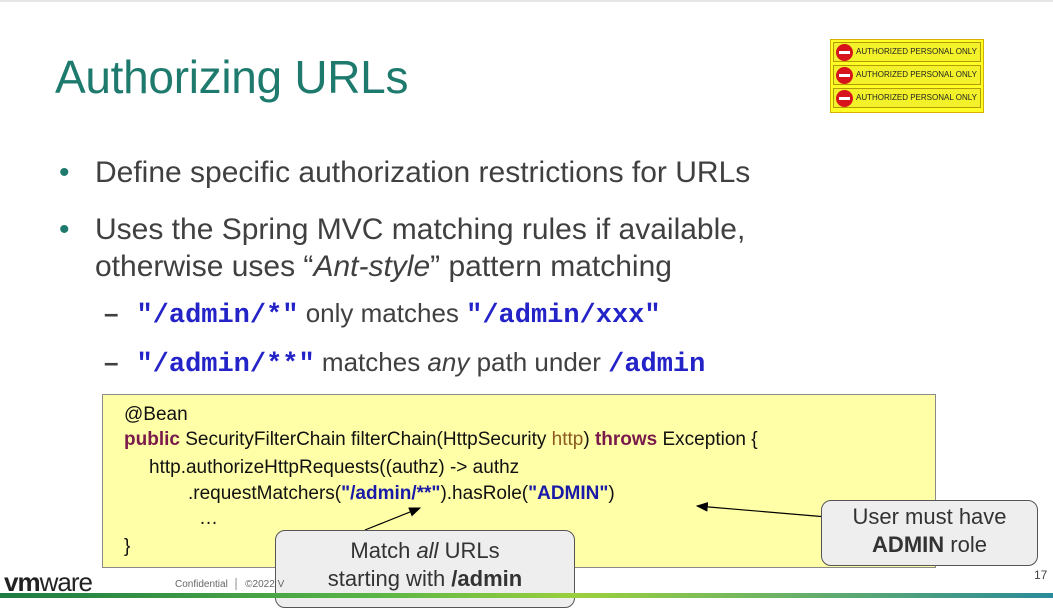 This screenshot has height=608, width=1053. I want to click on callout-text: ADMIN role, so click(929, 545).